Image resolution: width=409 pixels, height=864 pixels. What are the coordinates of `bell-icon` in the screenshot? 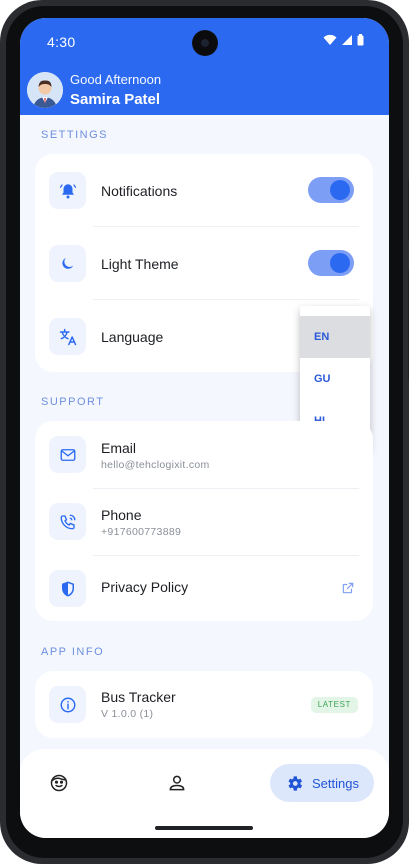 It's located at (67, 190).